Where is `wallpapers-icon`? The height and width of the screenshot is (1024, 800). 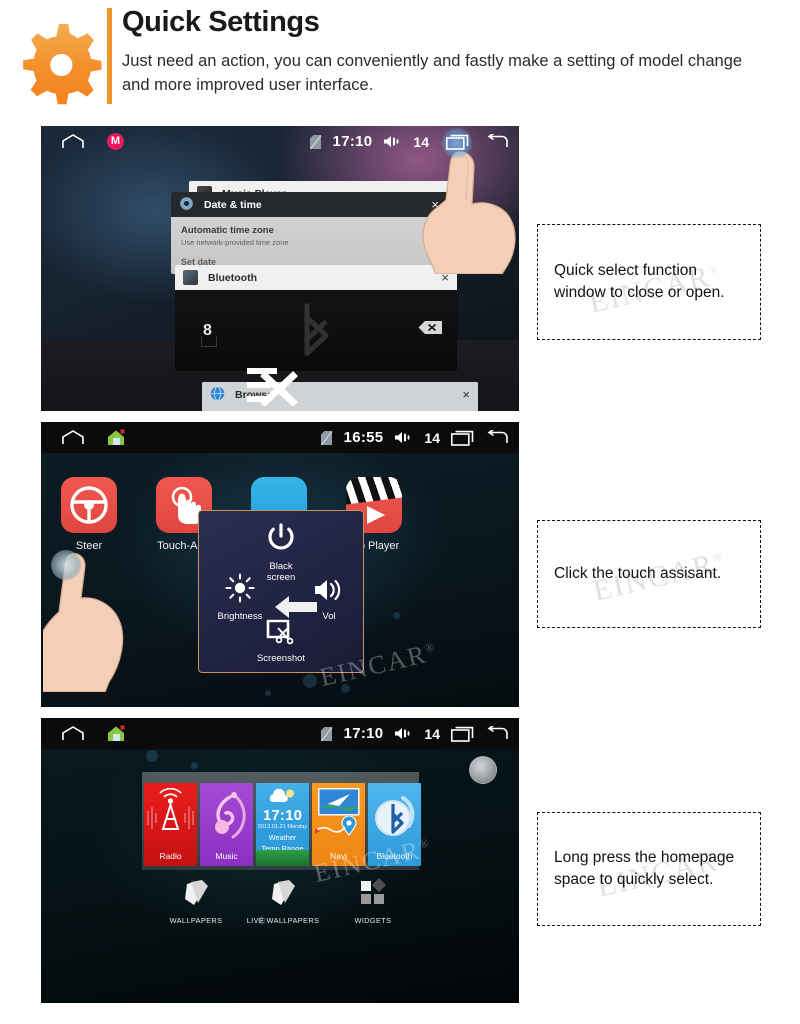
wallpapers-icon is located at coordinates (196, 892).